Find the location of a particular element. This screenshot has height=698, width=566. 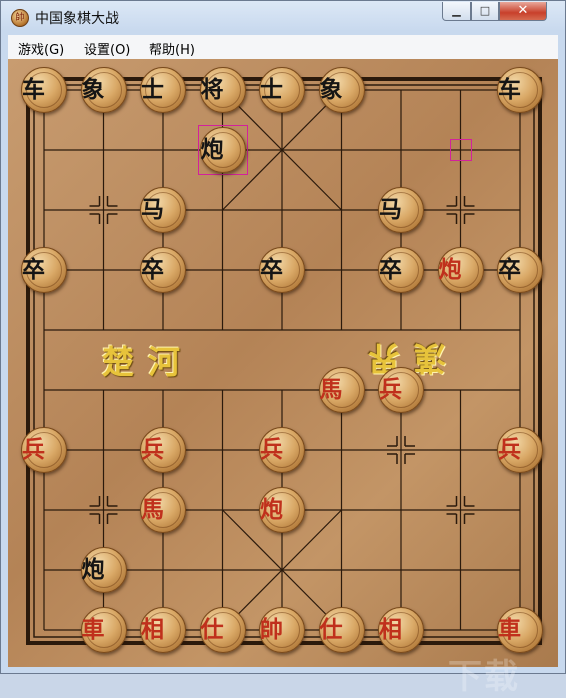

piece-label: 帥 is located at coordinates (271, 630).